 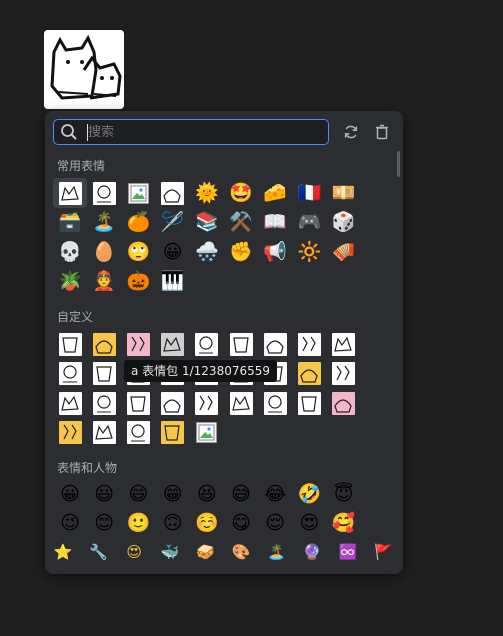 What do you see at coordinates (63, 552) in the screenshot?
I see `category-frequent-icon: ⭐` at bounding box center [63, 552].